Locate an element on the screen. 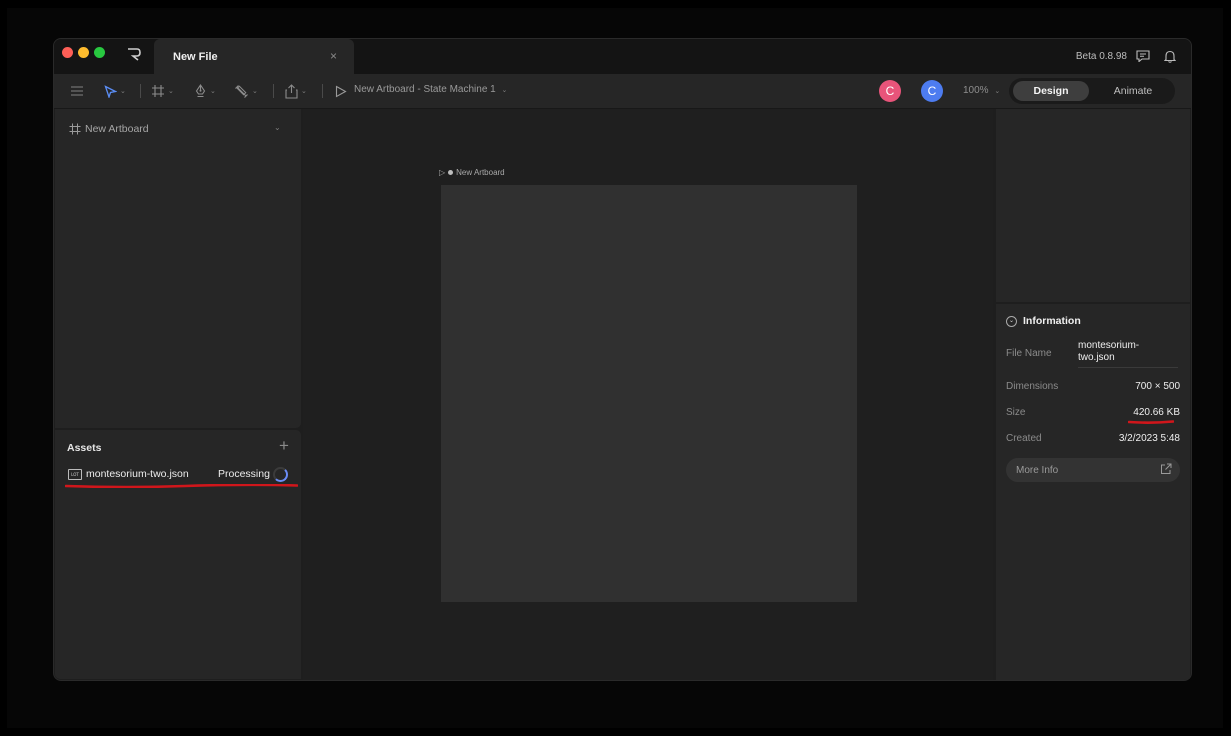 The width and height of the screenshot is (1231, 736). state-machine-selector: New Artboard - State Machine 1 ⌄ is located at coordinates (430, 89).